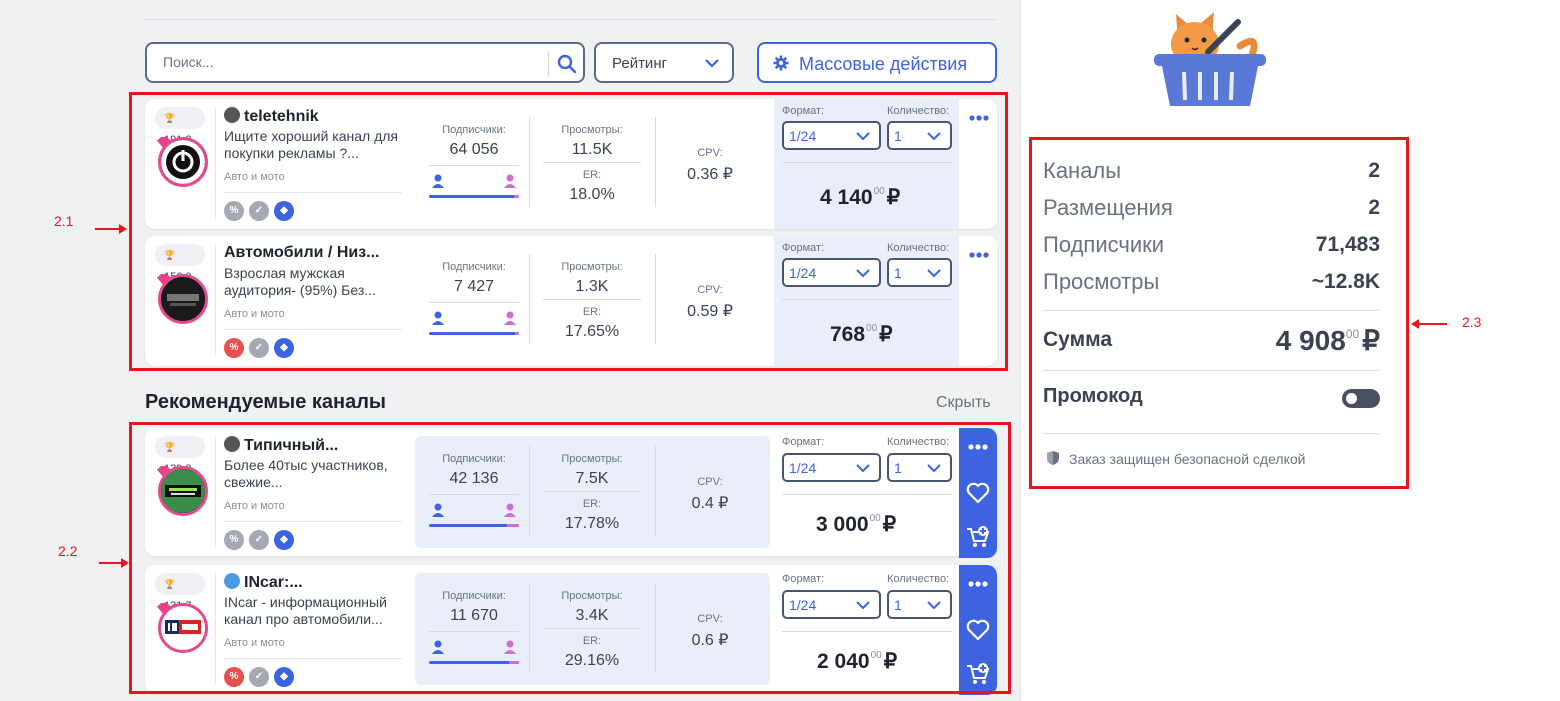  What do you see at coordinates (1219, 313) in the screenshot?
I see `highlight-box-summary` at bounding box center [1219, 313].